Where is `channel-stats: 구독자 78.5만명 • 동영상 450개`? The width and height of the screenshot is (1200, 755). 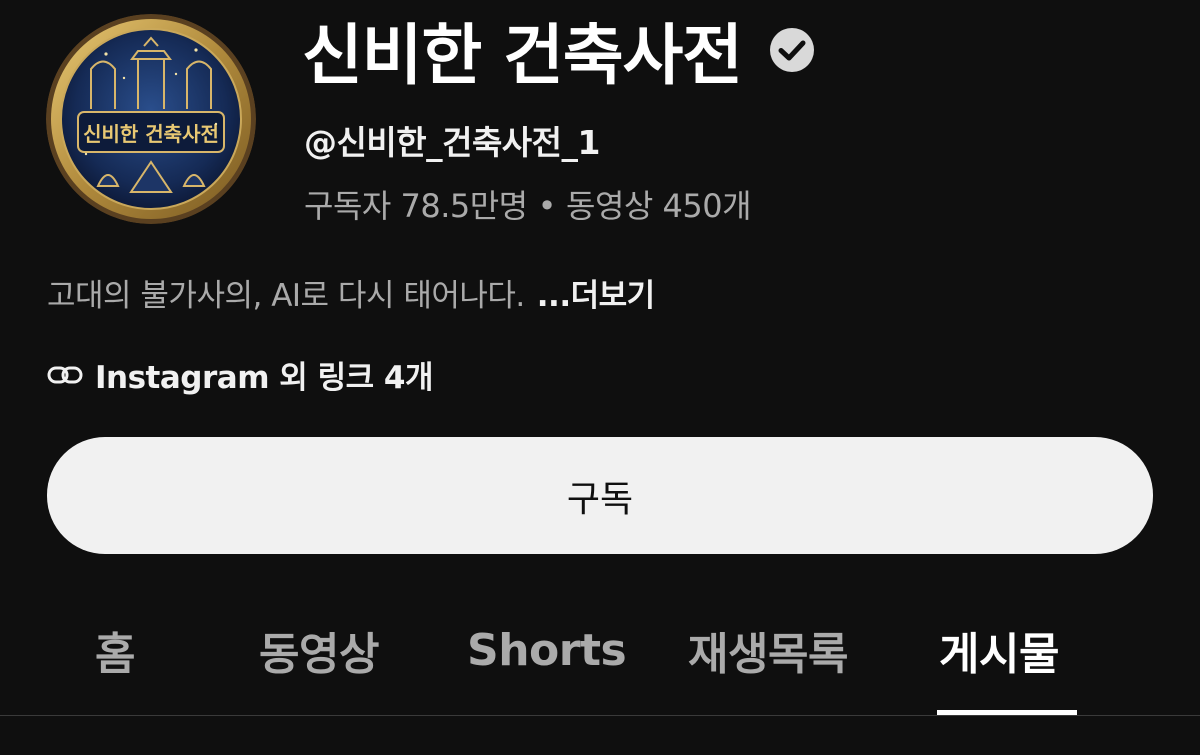 channel-stats: 구독자 78.5만명 • 동영상 450개 is located at coordinates (528, 204).